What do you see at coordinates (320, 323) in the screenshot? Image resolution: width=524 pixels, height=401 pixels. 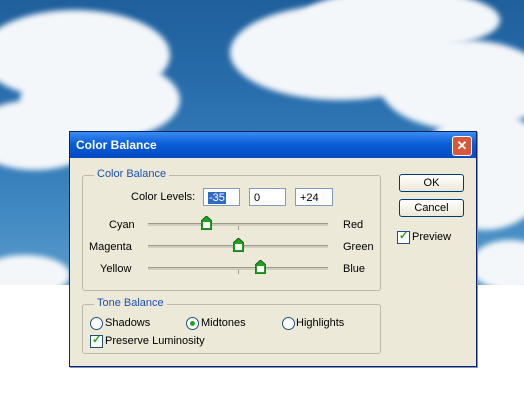 I see `highlights-label: Highlights` at bounding box center [320, 323].